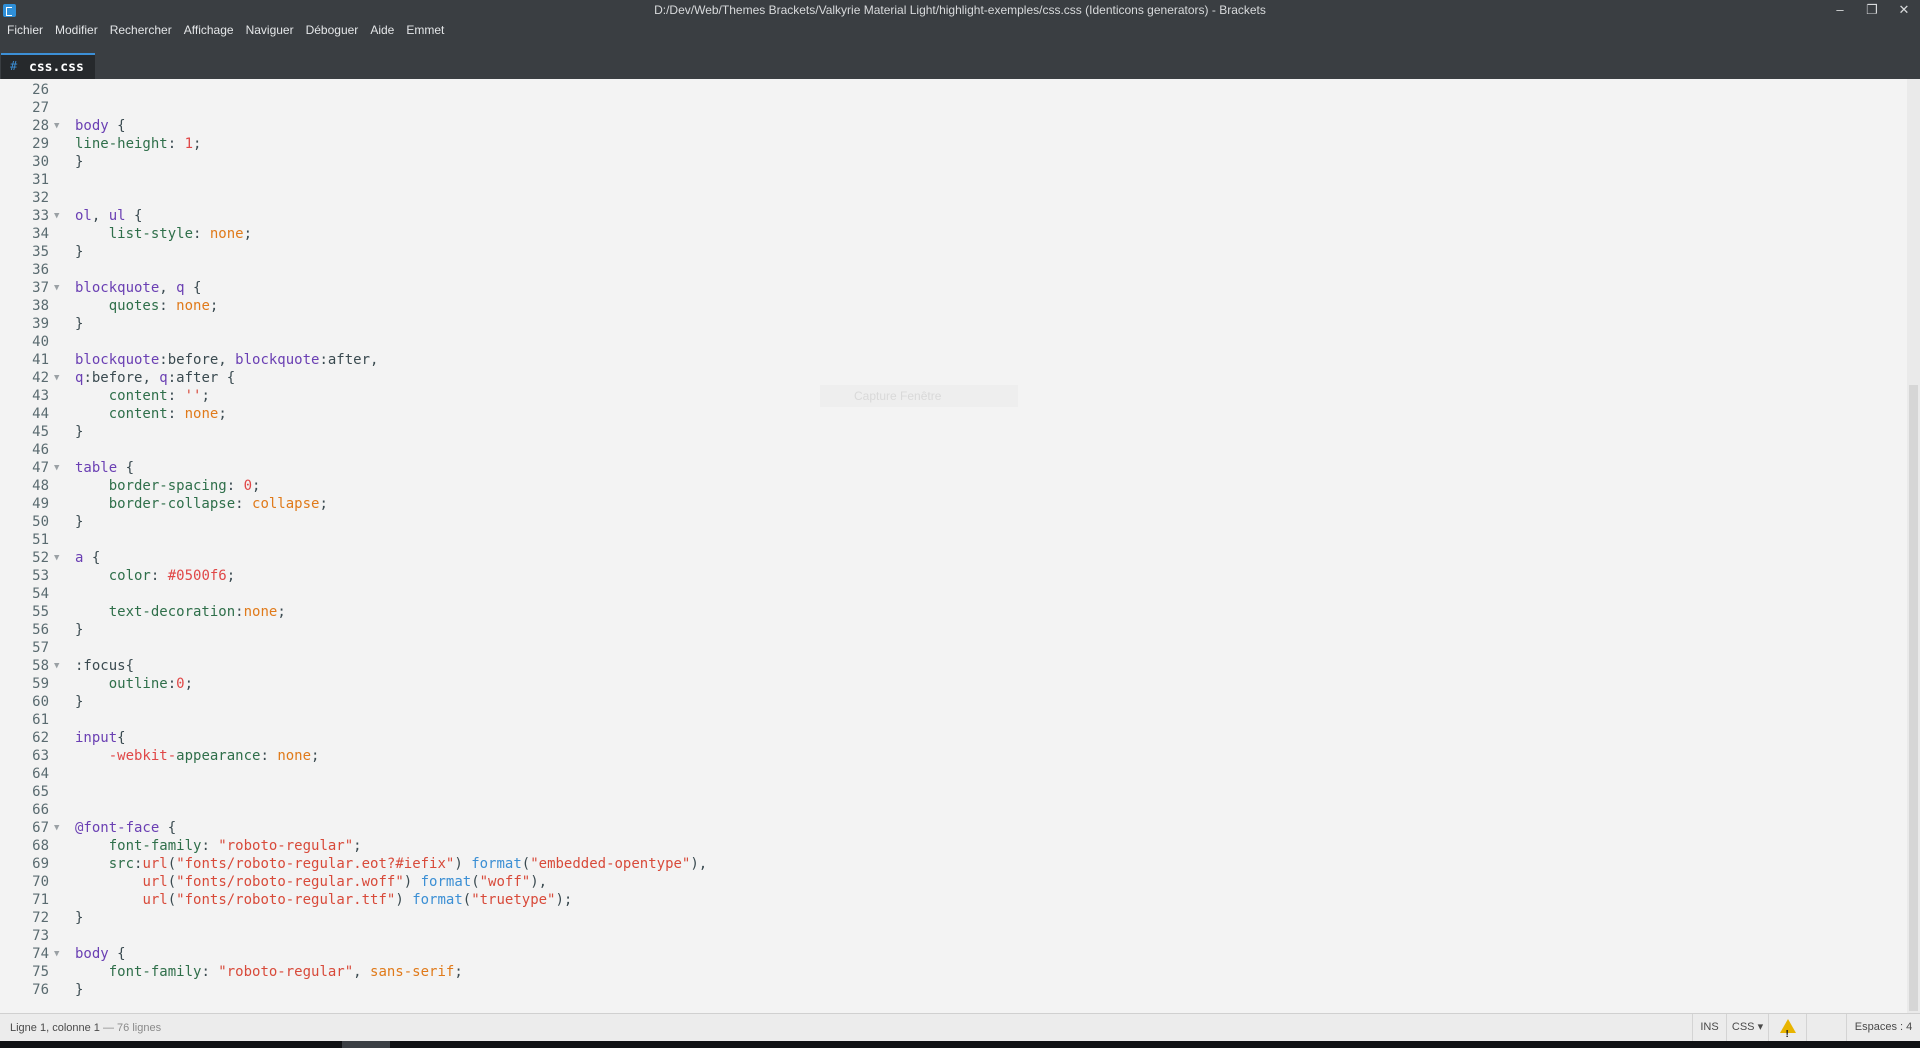 This screenshot has height=1048, width=1920. Describe the element at coordinates (193, 396) in the screenshot. I see `code-token: ''` at that location.